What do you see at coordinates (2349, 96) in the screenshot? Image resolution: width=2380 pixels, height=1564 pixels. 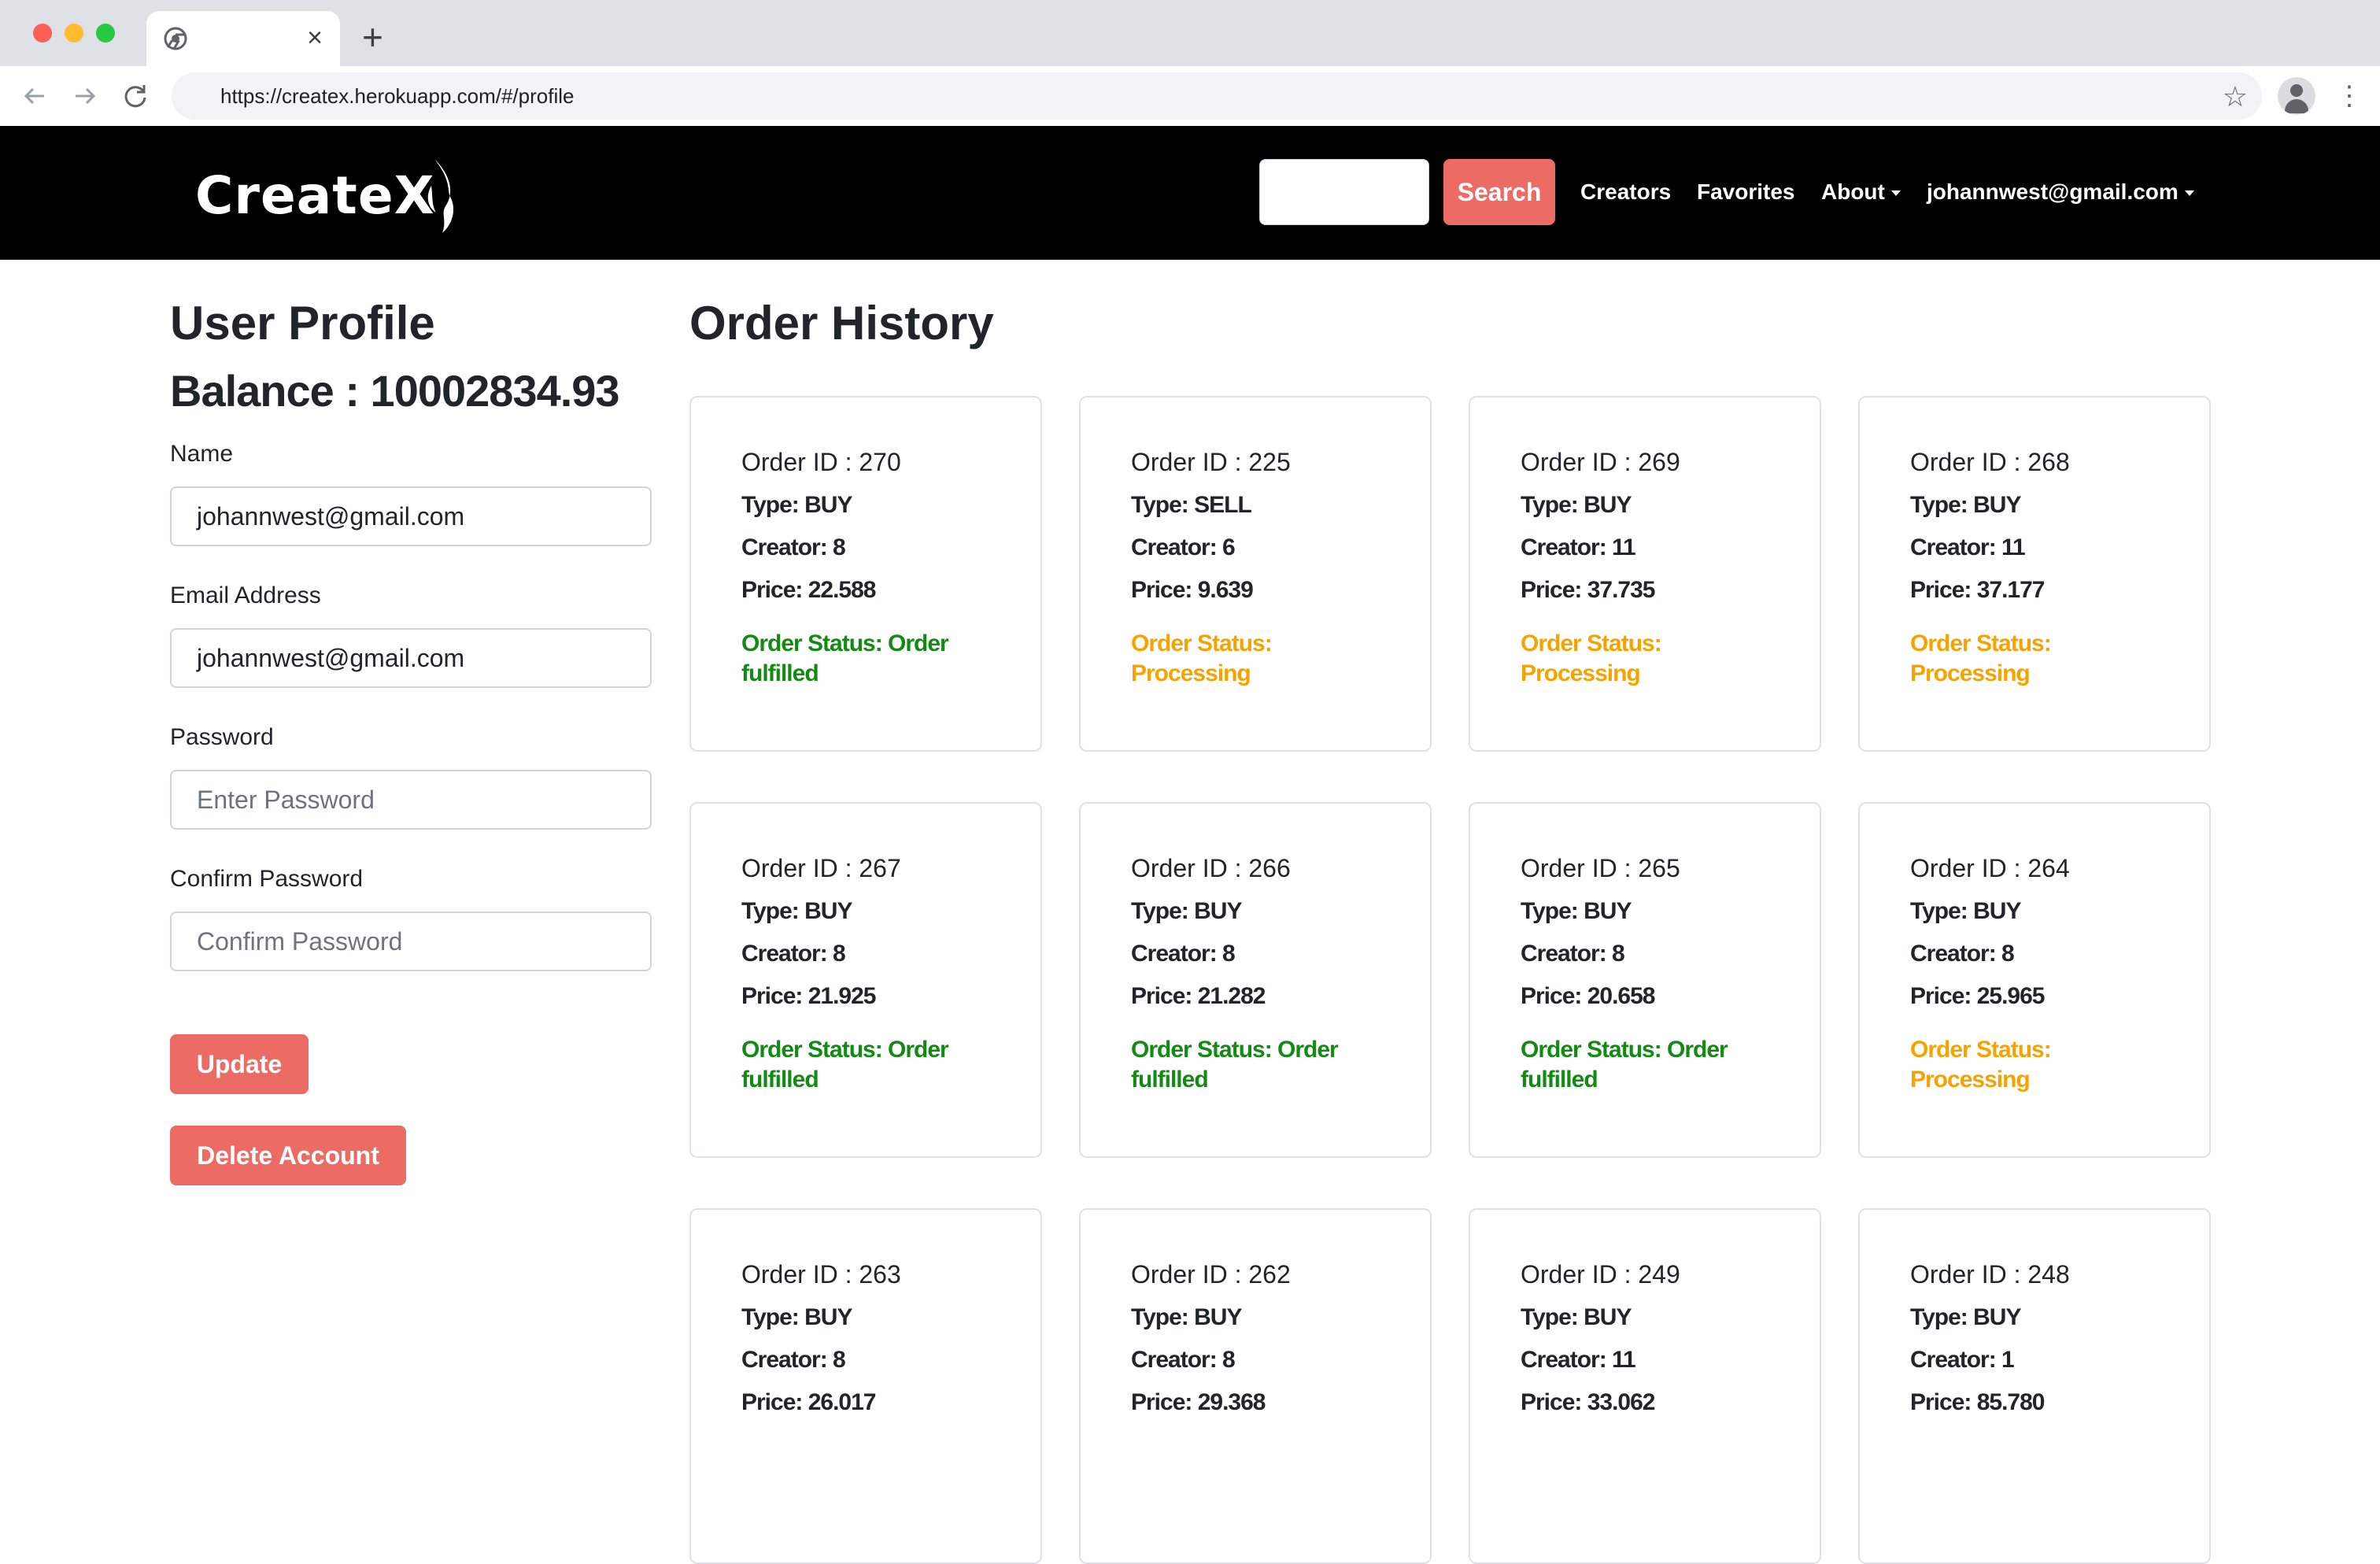 I see `kebab-menu-icon: ⋮` at bounding box center [2349, 96].